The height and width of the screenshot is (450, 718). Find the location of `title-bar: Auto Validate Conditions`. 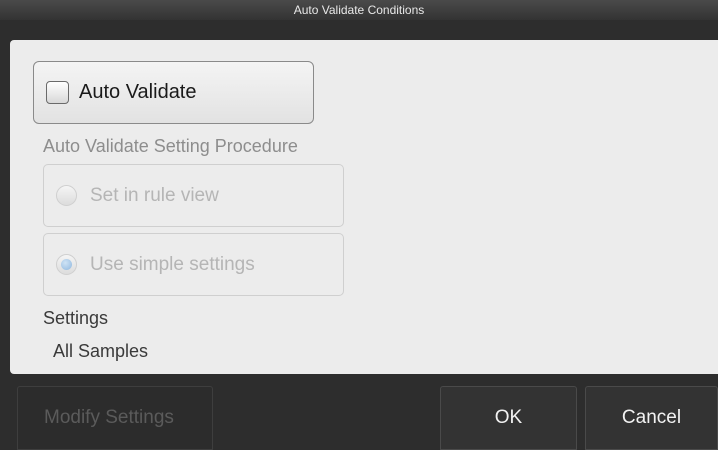

title-bar: Auto Validate Conditions is located at coordinates (359, 10).